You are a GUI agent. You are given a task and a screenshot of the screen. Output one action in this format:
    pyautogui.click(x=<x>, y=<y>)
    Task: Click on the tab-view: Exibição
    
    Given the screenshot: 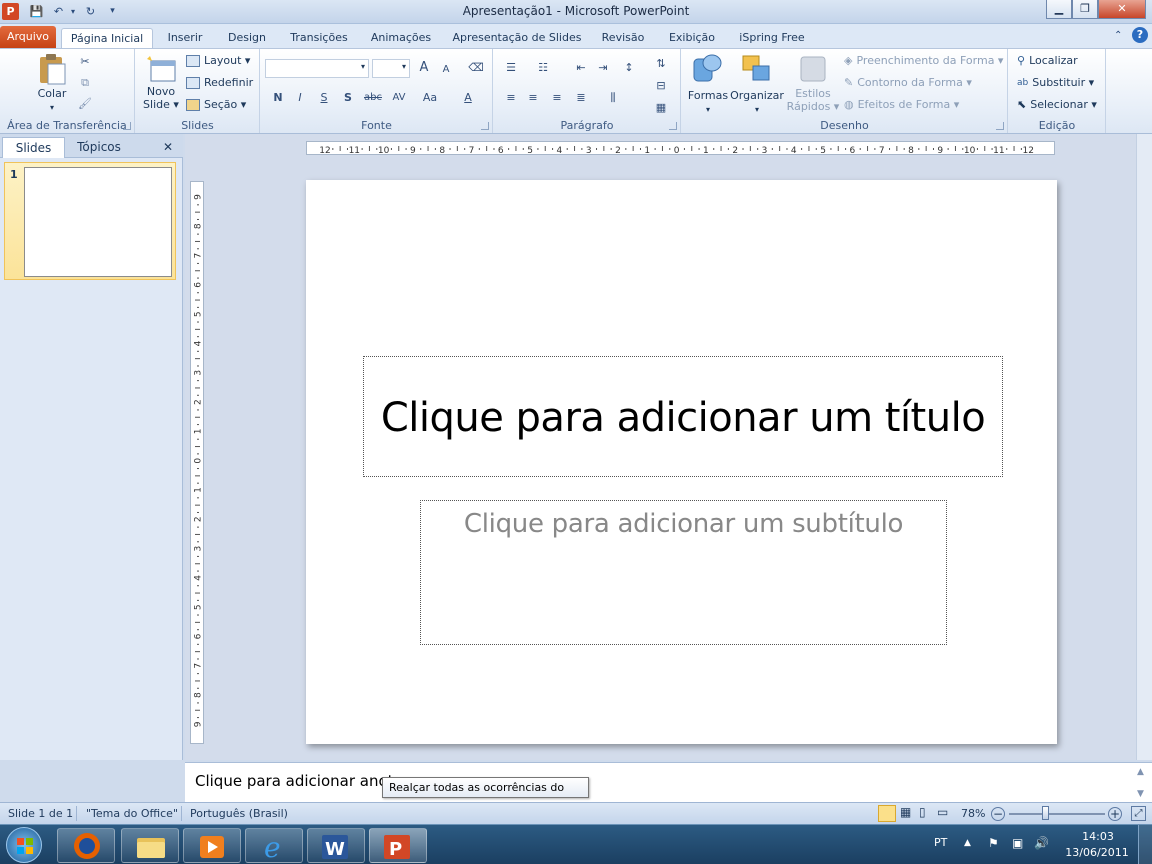 What is the action you would take?
    pyautogui.click(x=692, y=38)
    